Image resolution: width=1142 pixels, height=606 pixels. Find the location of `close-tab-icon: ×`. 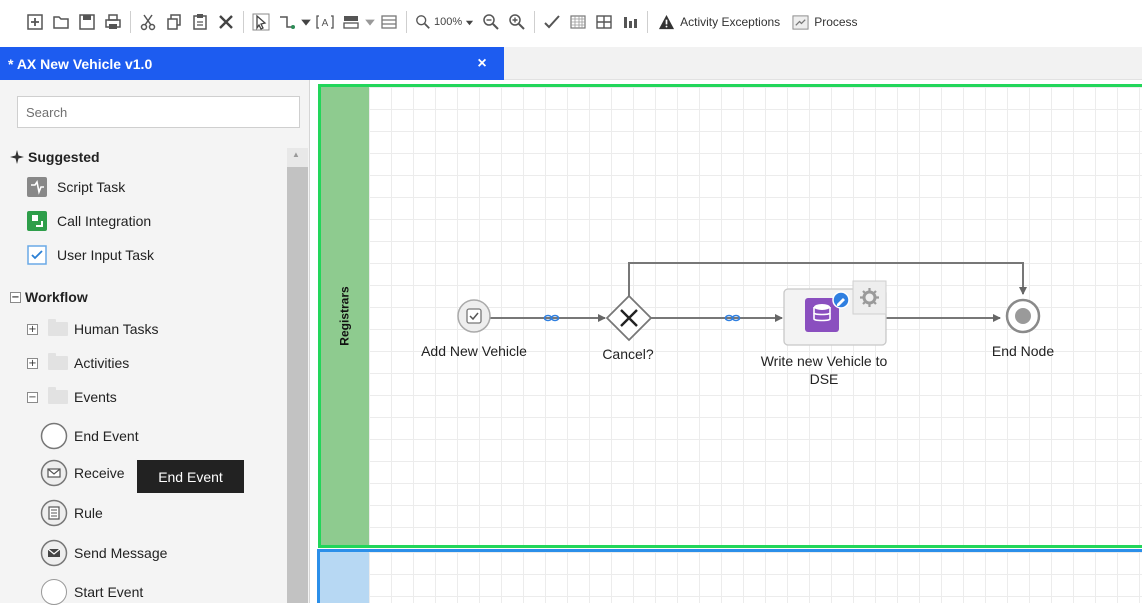

close-tab-icon: × is located at coordinates (482, 64).